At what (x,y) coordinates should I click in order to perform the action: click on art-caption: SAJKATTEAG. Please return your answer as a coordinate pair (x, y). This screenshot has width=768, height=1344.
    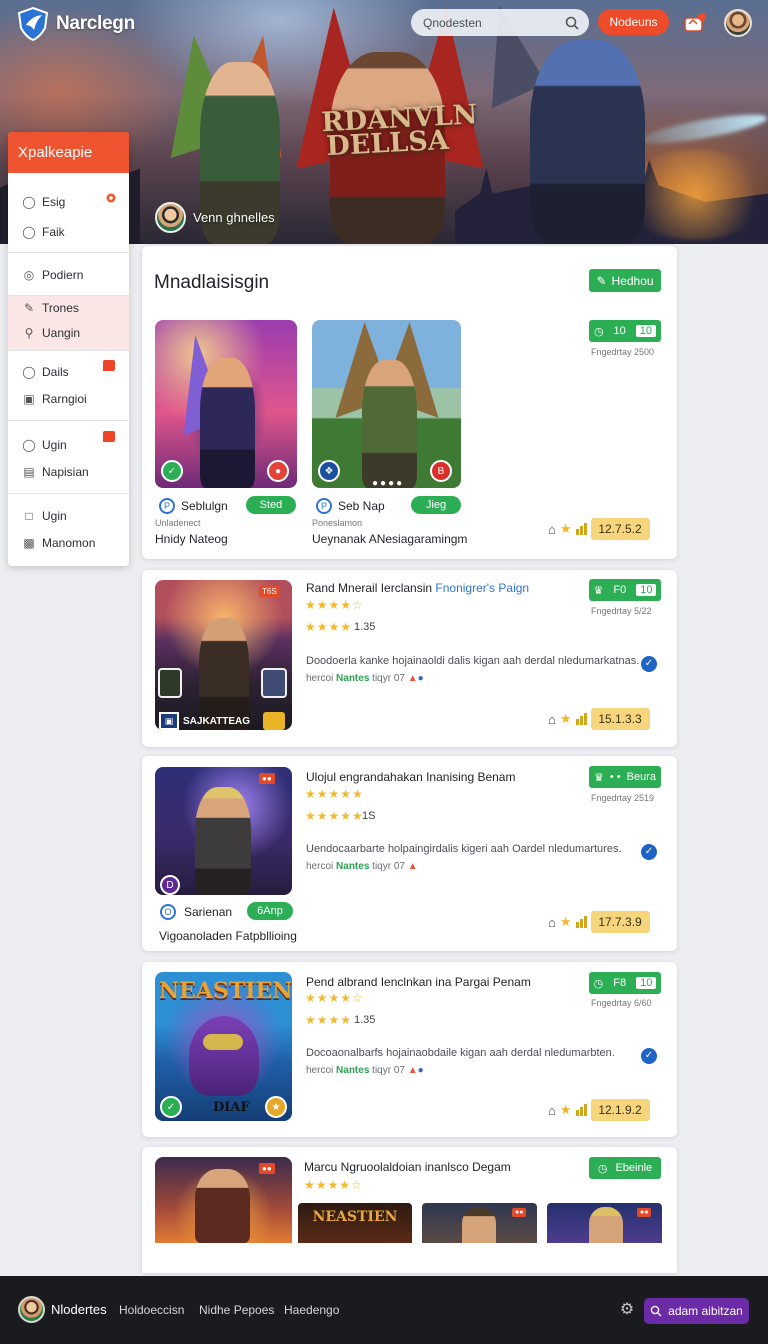
    Looking at the image, I should click on (217, 721).